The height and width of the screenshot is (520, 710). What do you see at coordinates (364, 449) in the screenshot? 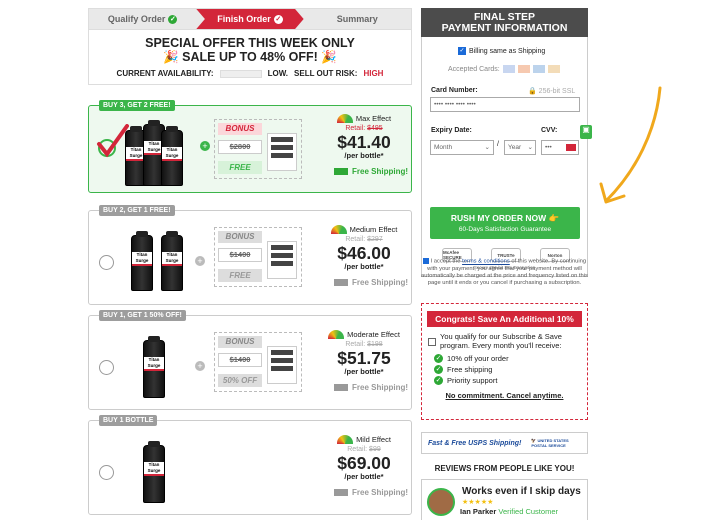
I see `retail-price: Retail: $99` at bounding box center [364, 449].